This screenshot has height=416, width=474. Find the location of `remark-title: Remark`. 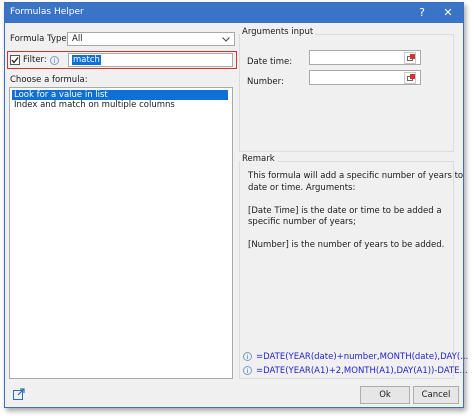

remark-title: Remark is located at coordinates (258, 159).